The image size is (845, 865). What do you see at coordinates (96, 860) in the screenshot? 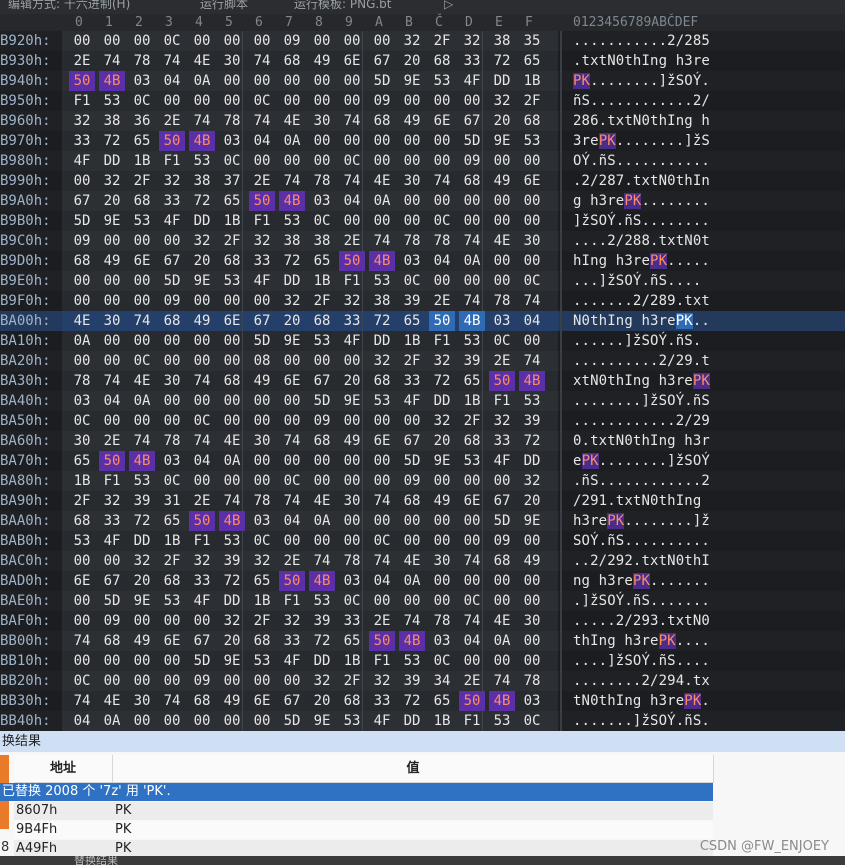
I see `tab-replace-results: 替换结果` at bounding box center [96, 860].